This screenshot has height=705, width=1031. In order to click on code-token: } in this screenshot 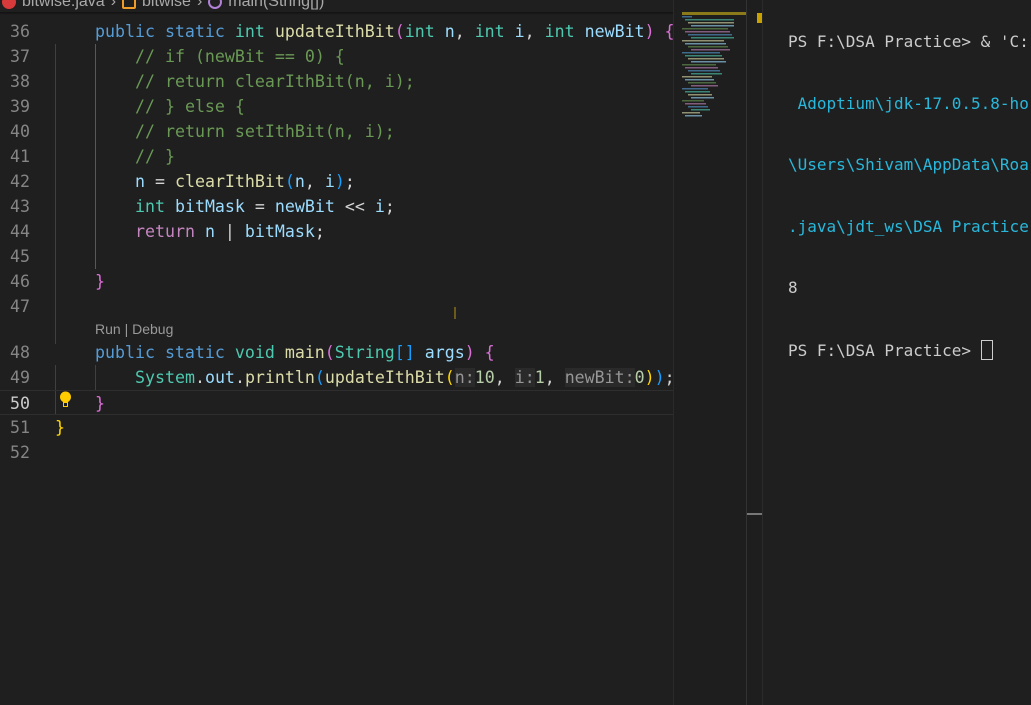, I will do `click(100, 281)`.